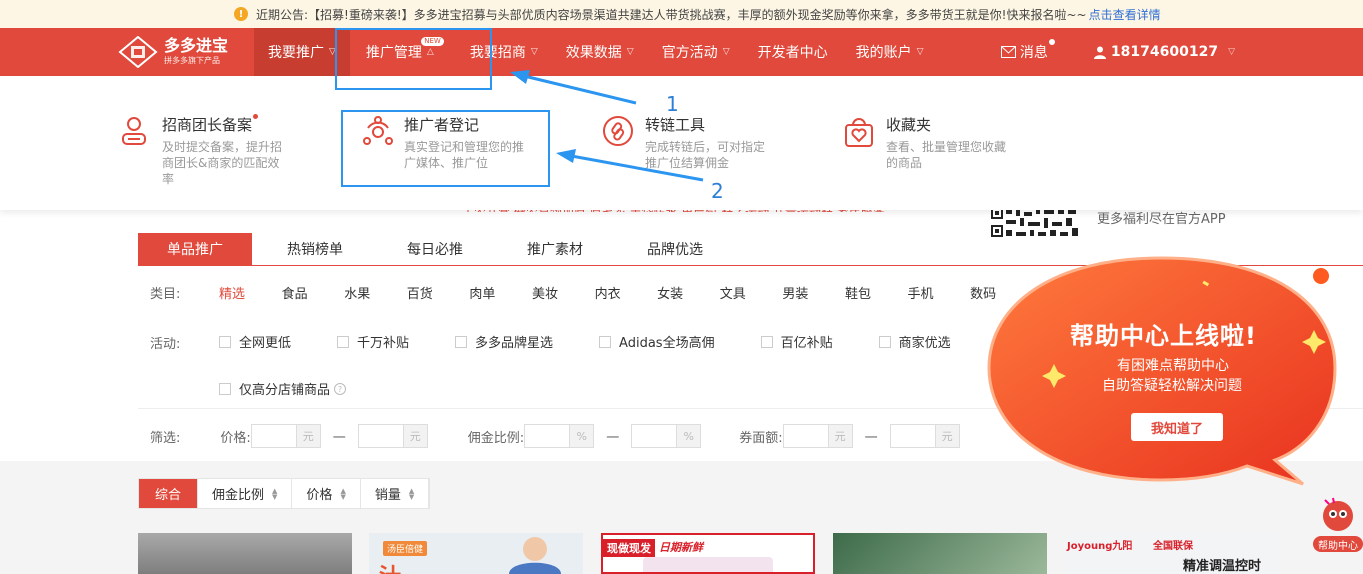  Describe the element at coordinates (392, 436) in the screenshot. I see `price-max-input: 元` at that location.